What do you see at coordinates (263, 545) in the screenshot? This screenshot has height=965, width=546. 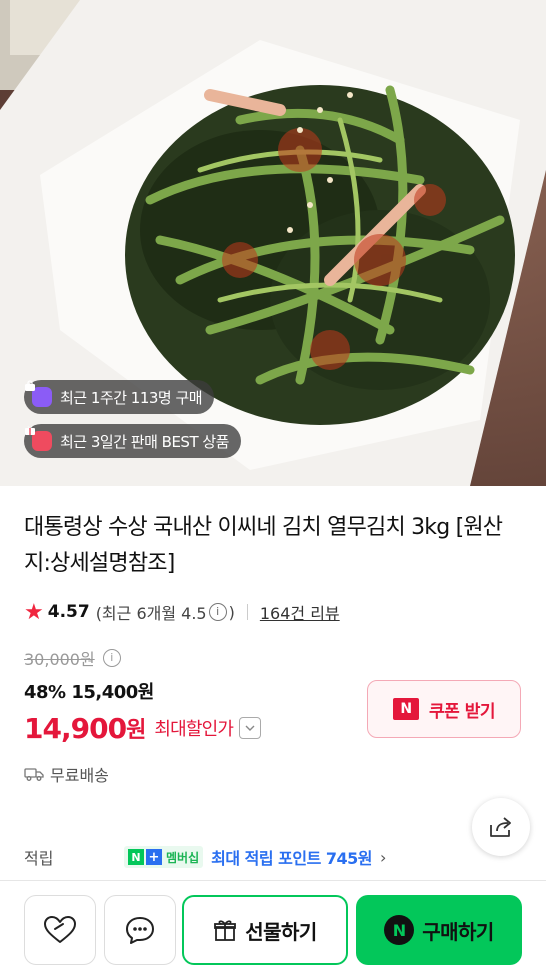 I see `product-title: 대통령상 수상 국내산 이씨네 김치 열무김치 3kg [원산지:상세설명참조]` at bounding box center [263, 545].